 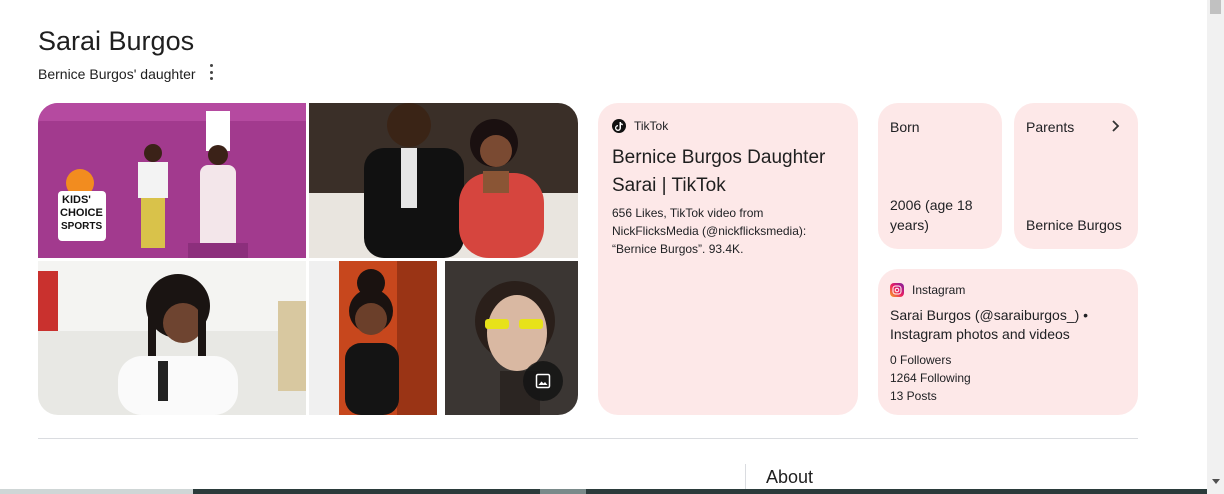 What do you see at coordinates (443, 180) in the screenshot?
I see `couple-photo` at bounding box center [443, 180].